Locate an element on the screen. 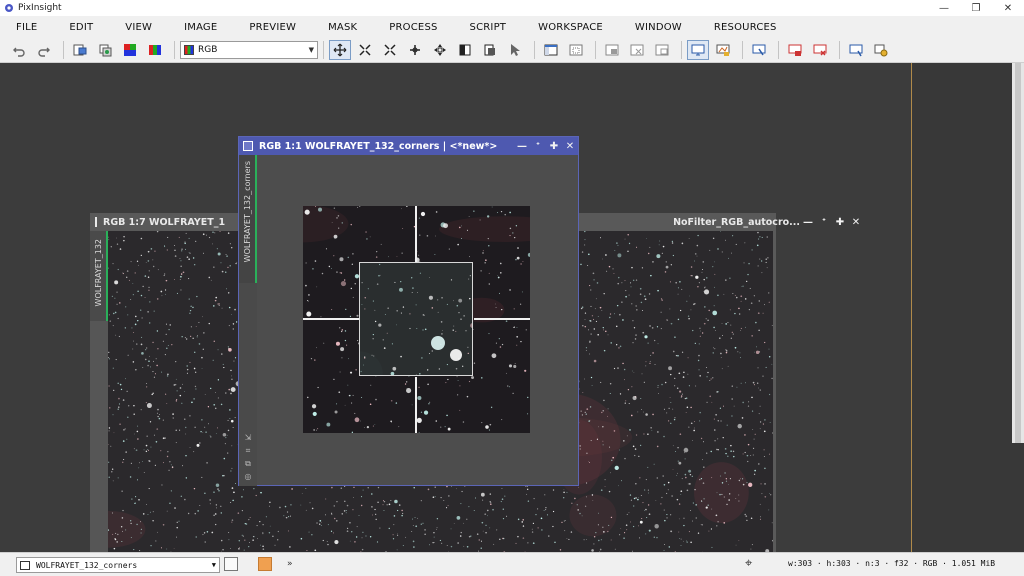  target-icon: ◎ is located at coordinates (248, 477).